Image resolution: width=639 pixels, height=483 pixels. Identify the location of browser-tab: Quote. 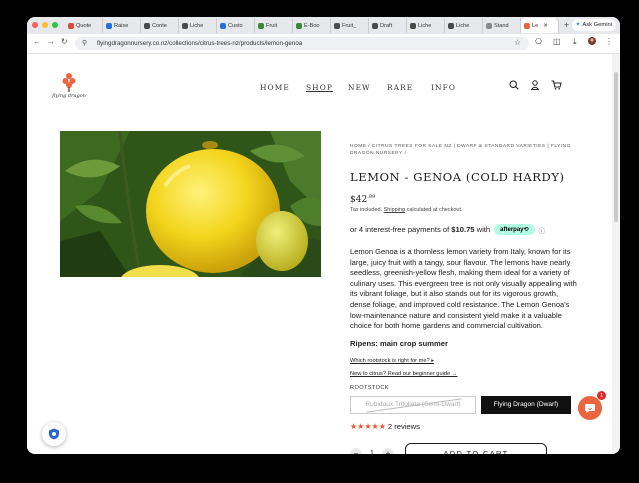
(84, 25).